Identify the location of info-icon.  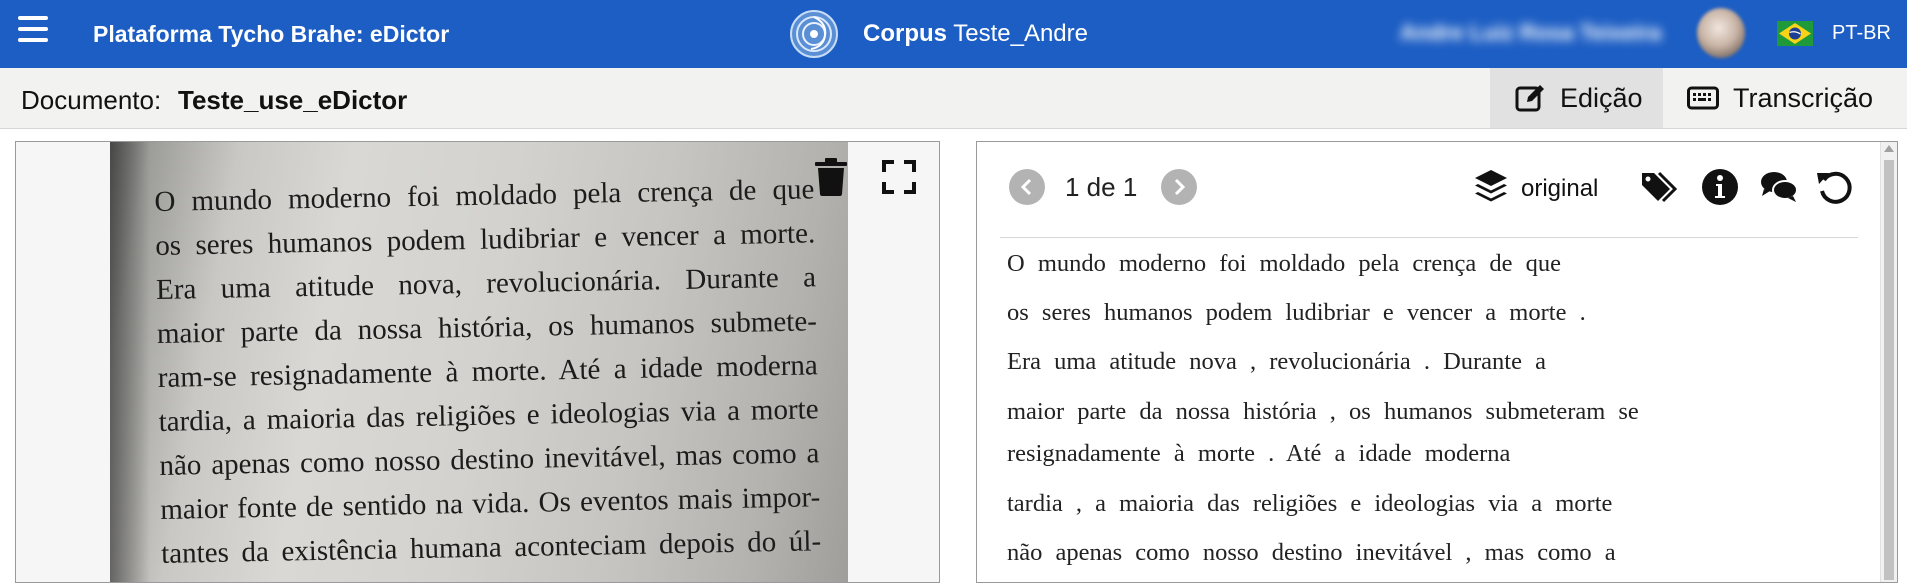
(1720, 187).